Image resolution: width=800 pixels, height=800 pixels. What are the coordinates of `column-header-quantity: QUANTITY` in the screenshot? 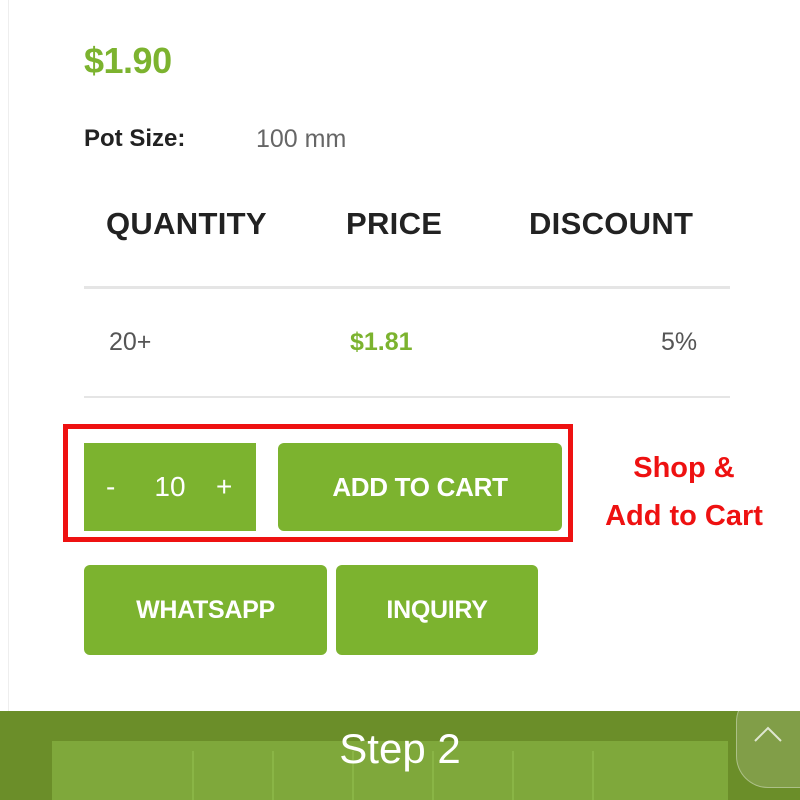 It's located at (186, 223).